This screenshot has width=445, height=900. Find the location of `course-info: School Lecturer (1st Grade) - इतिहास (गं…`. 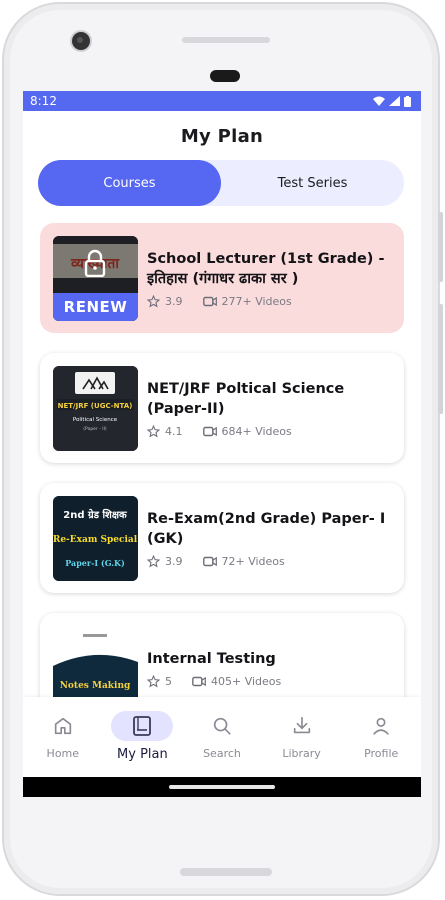

course-info: School Lecturer (1st Grade) - इतिहास (गं… is located at coordinates (268, 278).